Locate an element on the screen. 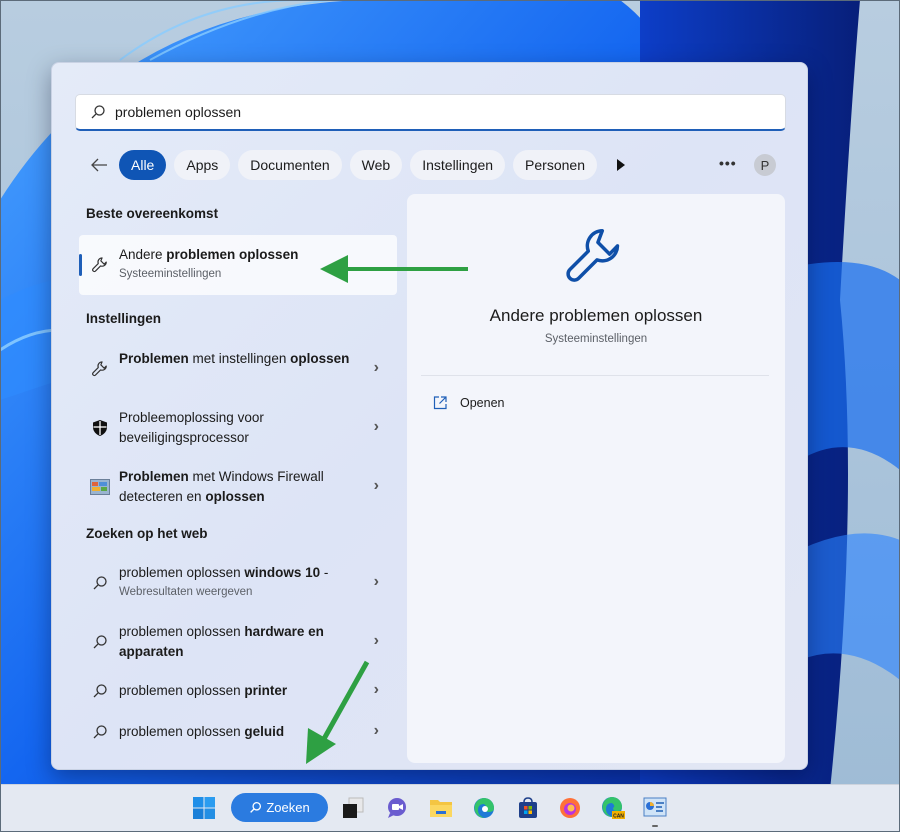  taskbar: Zoeken CAN is located at coordinates (450, 808).